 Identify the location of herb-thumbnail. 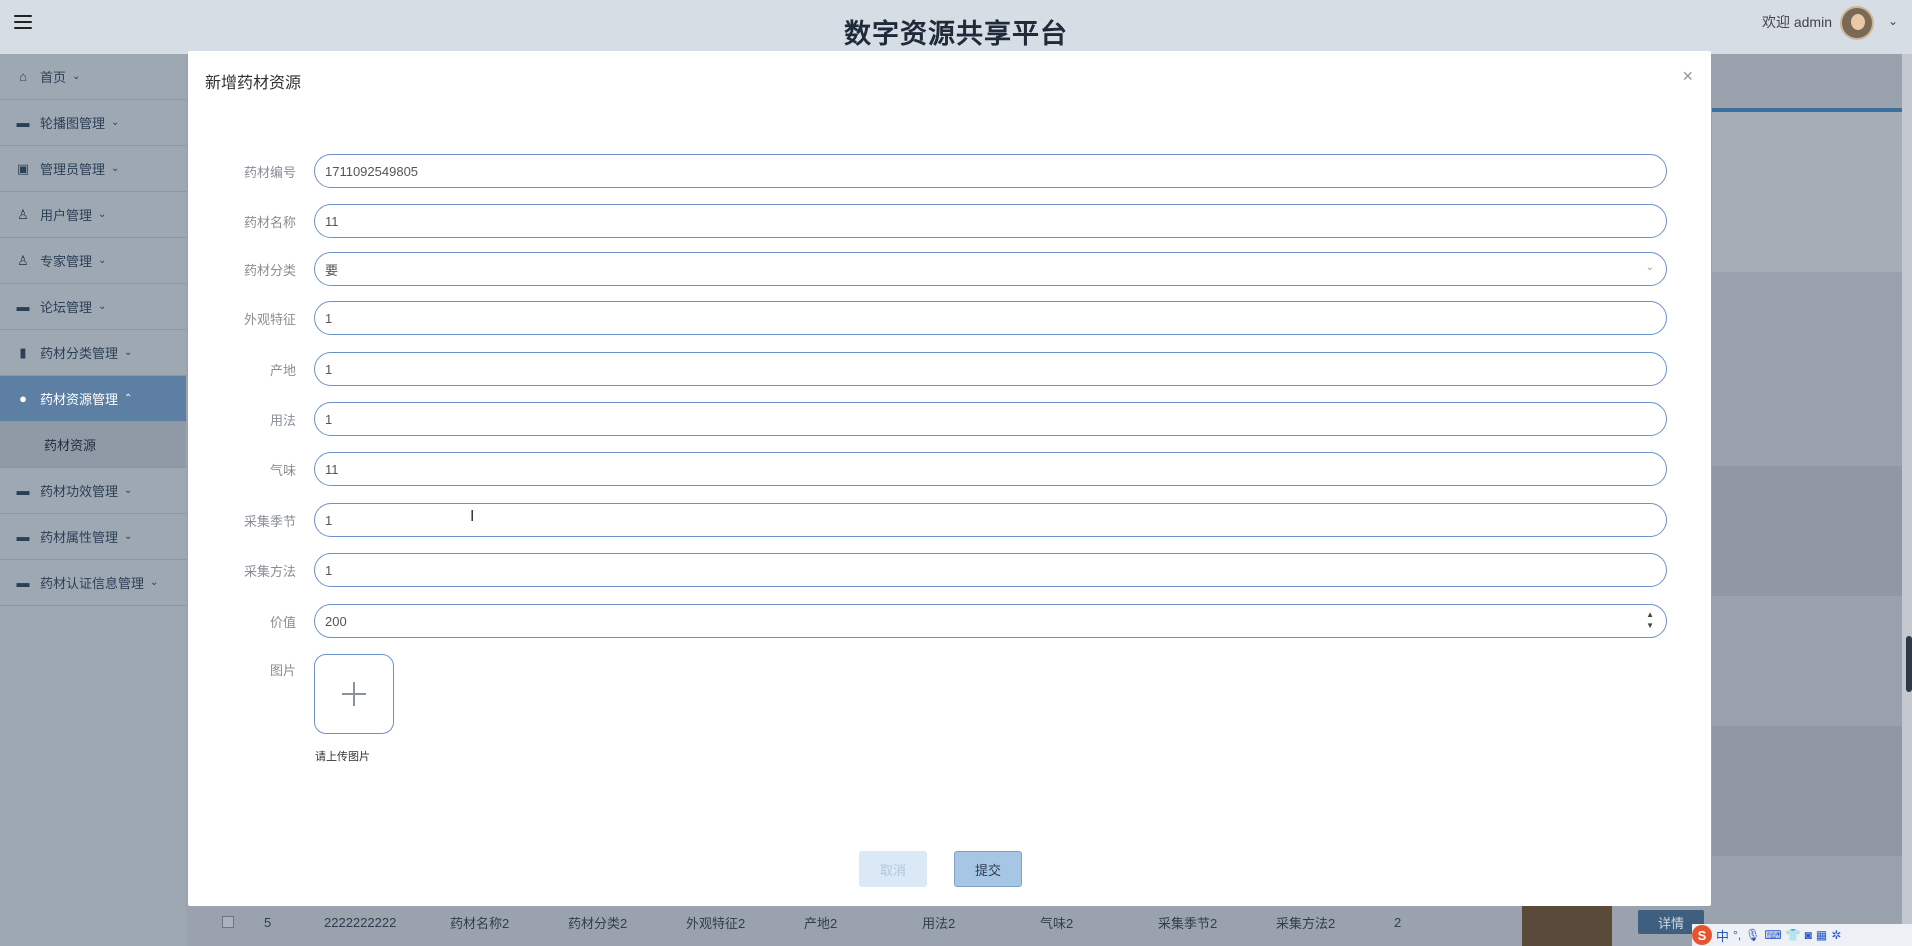
(1567, 925).